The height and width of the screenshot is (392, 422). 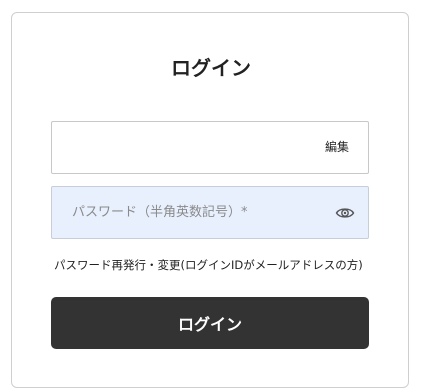 I want to click on login-id-input, so click(x=182, y=147).